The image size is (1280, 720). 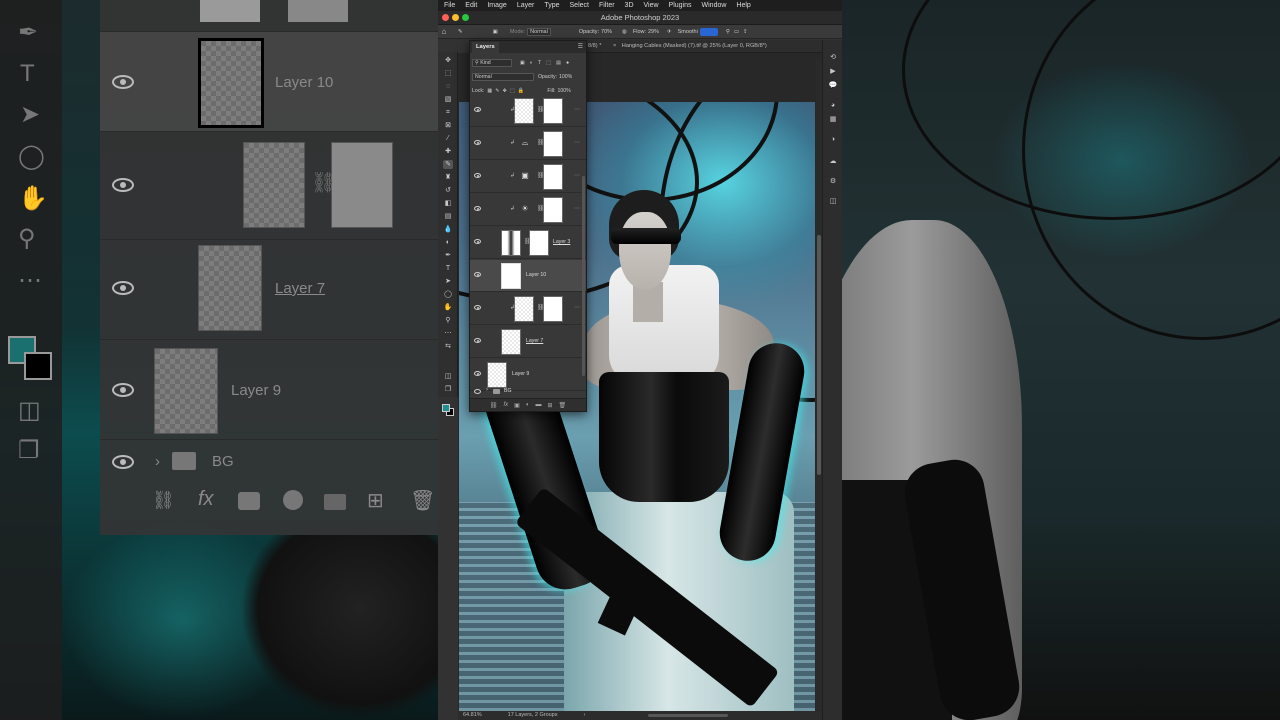 What do you see at coordinates (487, 390) in the screenshot?
I see `chevron-right-icon: ›` at bounding box center [487, 390].